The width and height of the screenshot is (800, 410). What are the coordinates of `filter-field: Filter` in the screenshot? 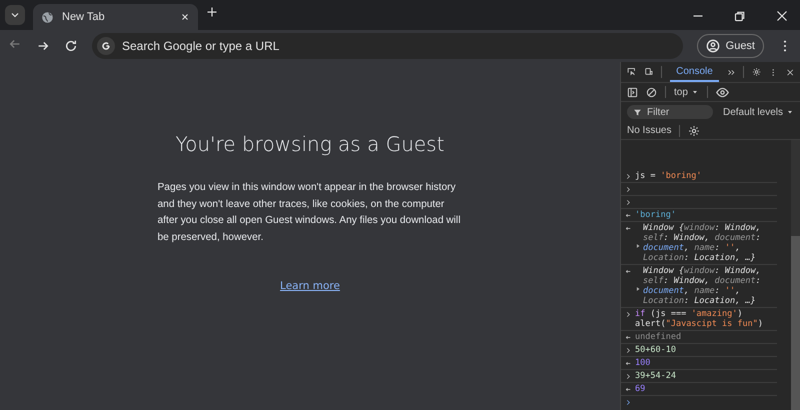 It's located at (670, 112).